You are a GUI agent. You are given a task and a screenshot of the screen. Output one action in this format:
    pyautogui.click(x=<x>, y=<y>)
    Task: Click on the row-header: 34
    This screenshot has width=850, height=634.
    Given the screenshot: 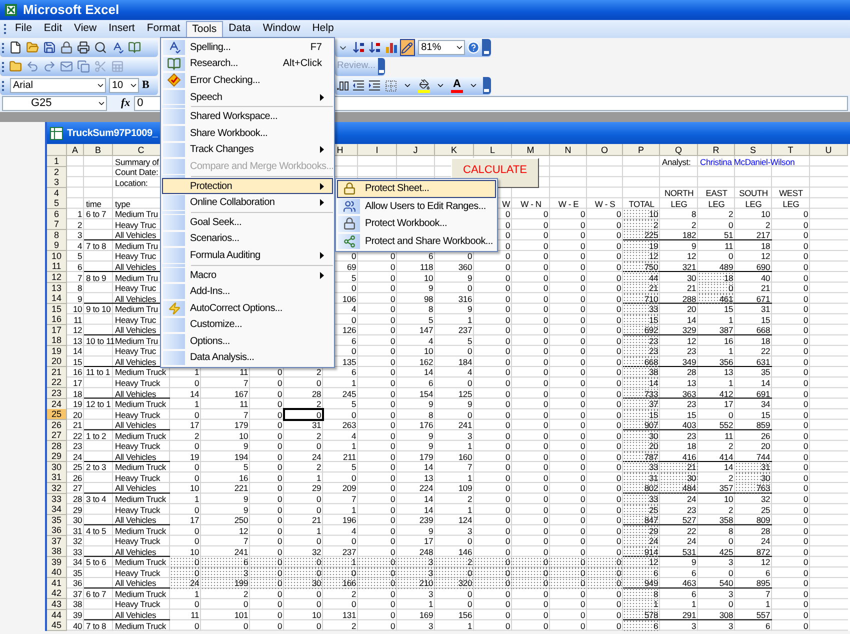 What is the action you would take?
    pyautogui.click(x=57, y=510)
    